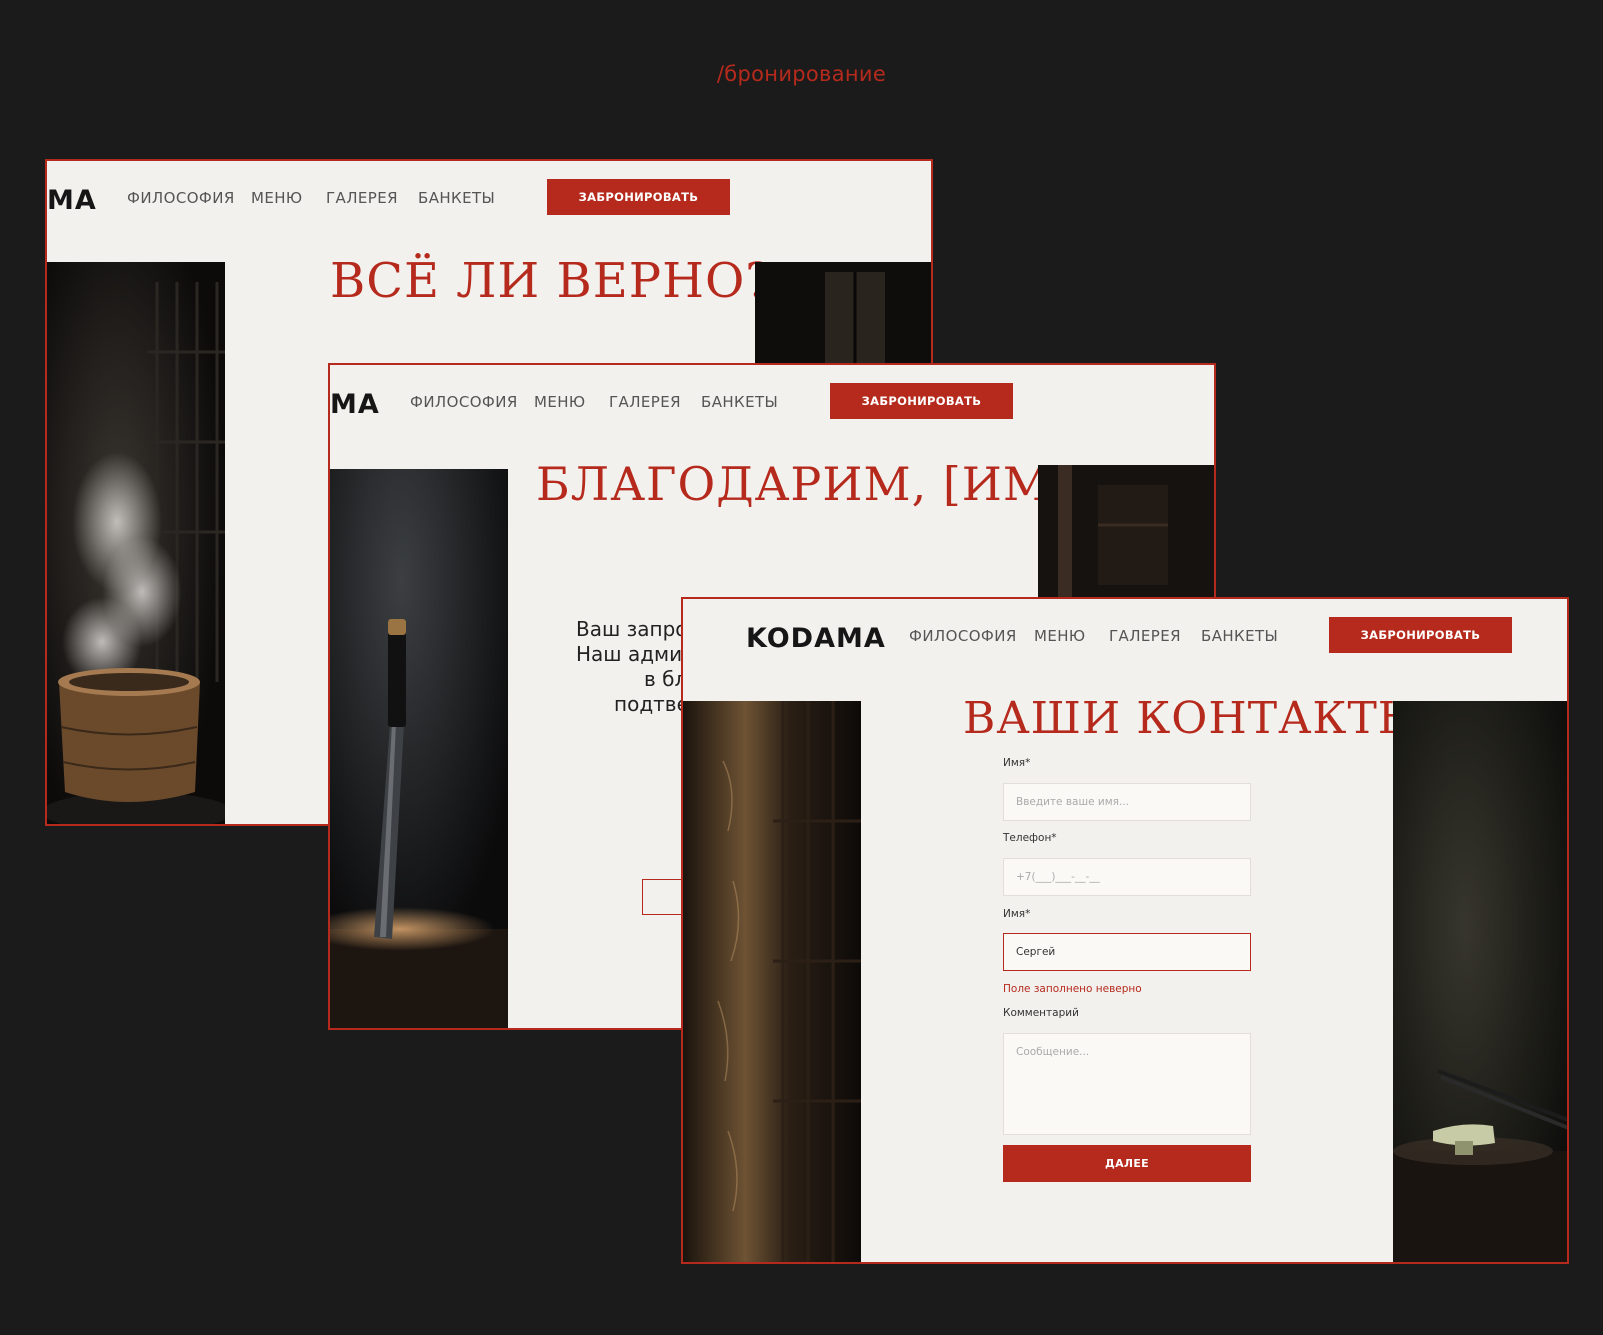 The width and height of the screenshot is (1603, 1335). What do you see at coordinates (816, 638) in the screenshot?
I see `logo: KODAMA` at bounding box center [816, 638].